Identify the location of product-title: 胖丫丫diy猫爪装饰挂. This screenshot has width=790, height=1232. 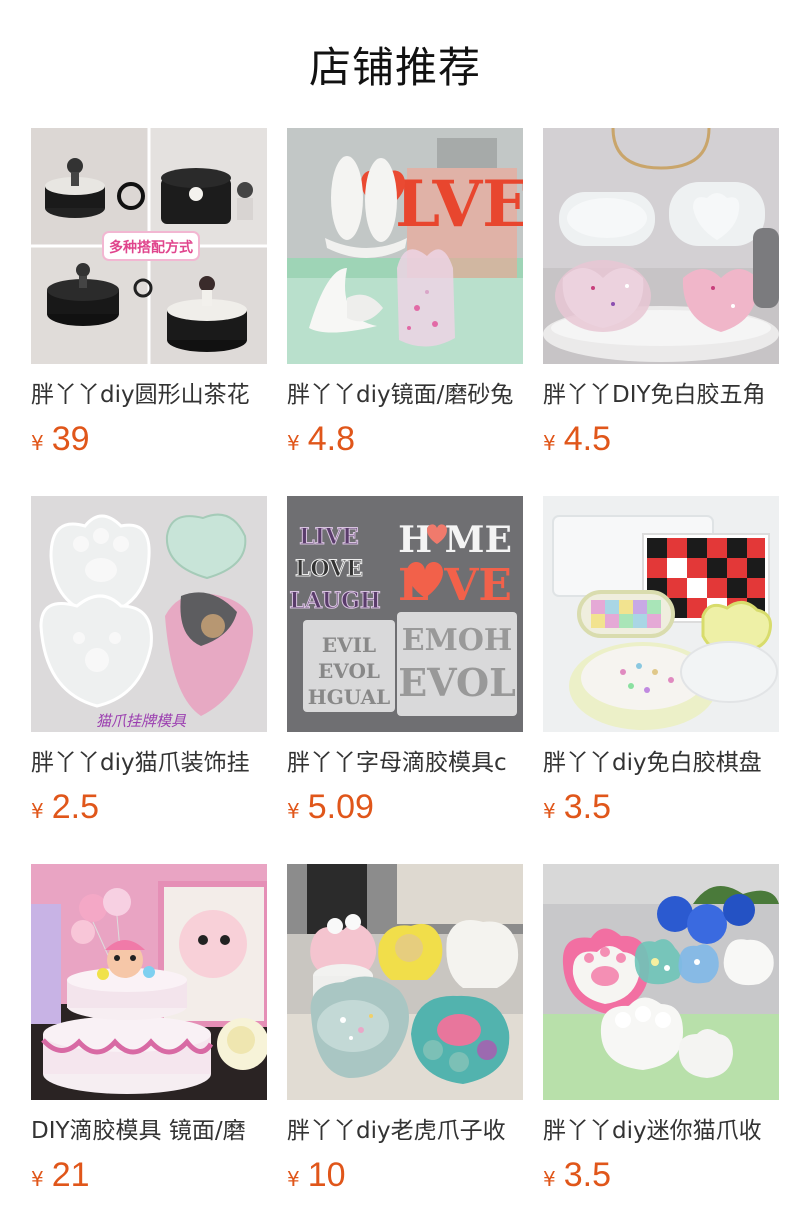
(149, 763).